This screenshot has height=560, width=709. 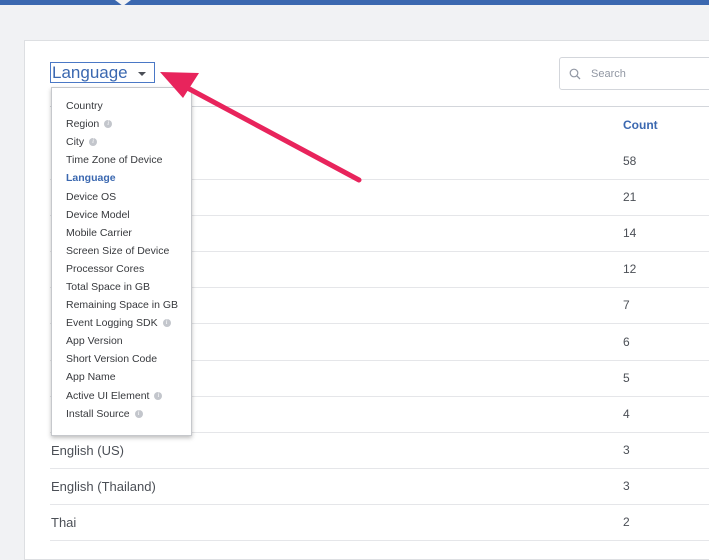 What do you see at coordinates (379, 522) in the screenshot?
I see `table-row: Thai 2` at bounding box center [379, 522].